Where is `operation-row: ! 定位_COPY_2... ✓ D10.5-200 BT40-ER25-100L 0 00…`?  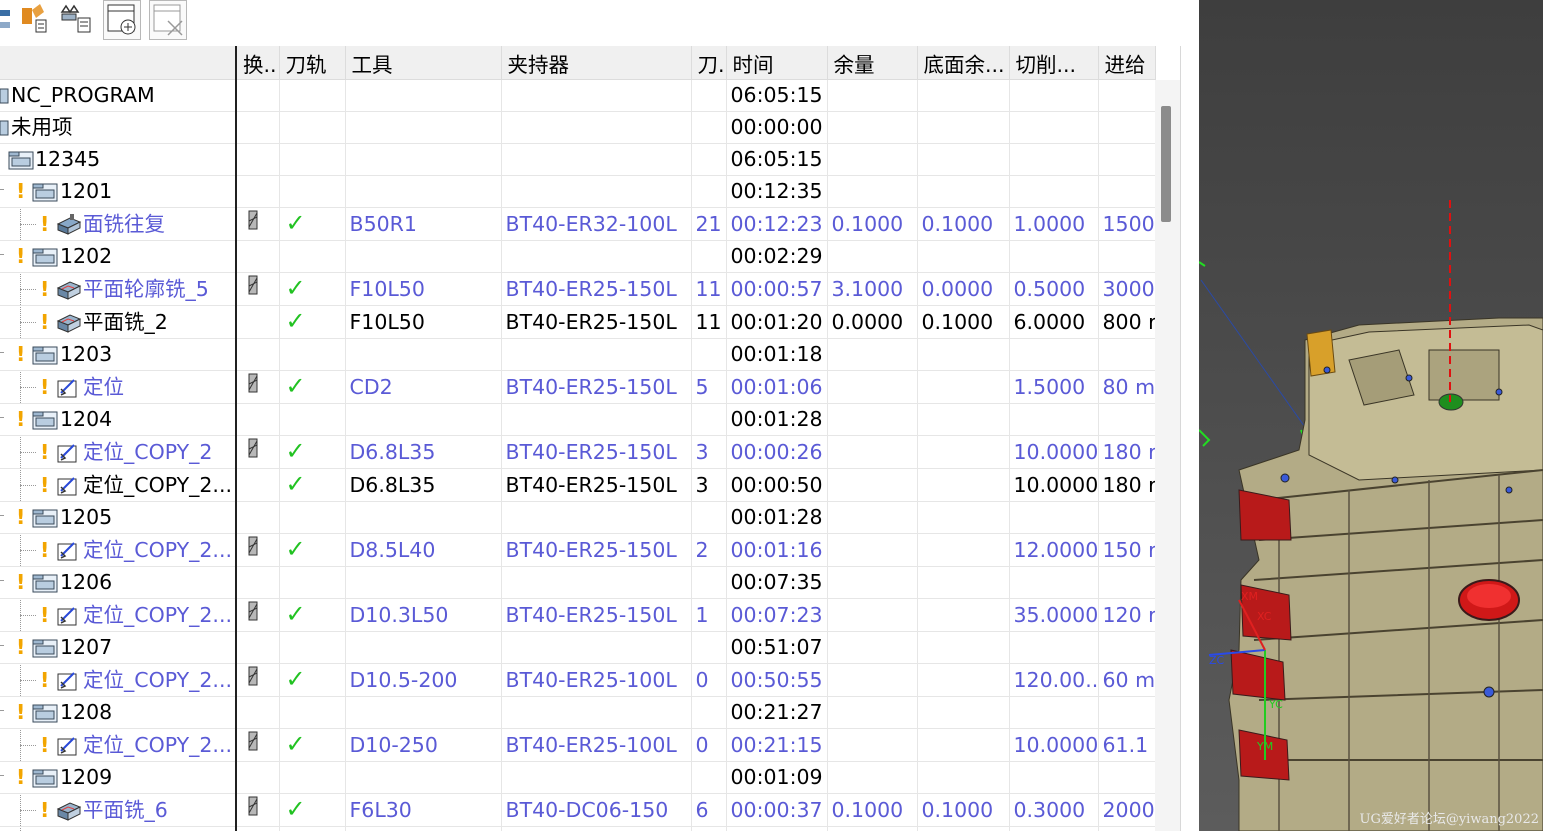
operation-row: ! 定位_COPY_2... ✓ D10.5-200 BT40-ER25-100L 0 00… is located at coordinates (578, 680).